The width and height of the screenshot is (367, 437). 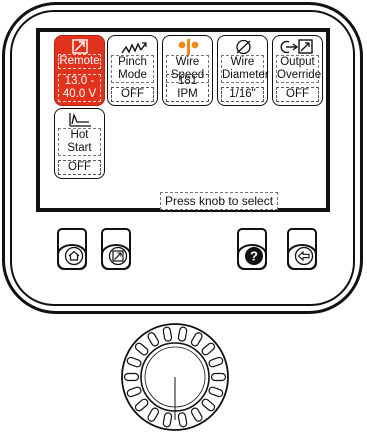 I want to click on back-button, so click(x=302, y=249).